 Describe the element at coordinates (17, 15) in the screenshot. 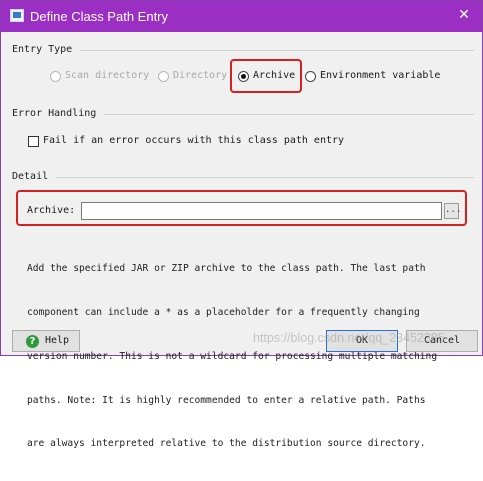

I see `window-icon` at that location.